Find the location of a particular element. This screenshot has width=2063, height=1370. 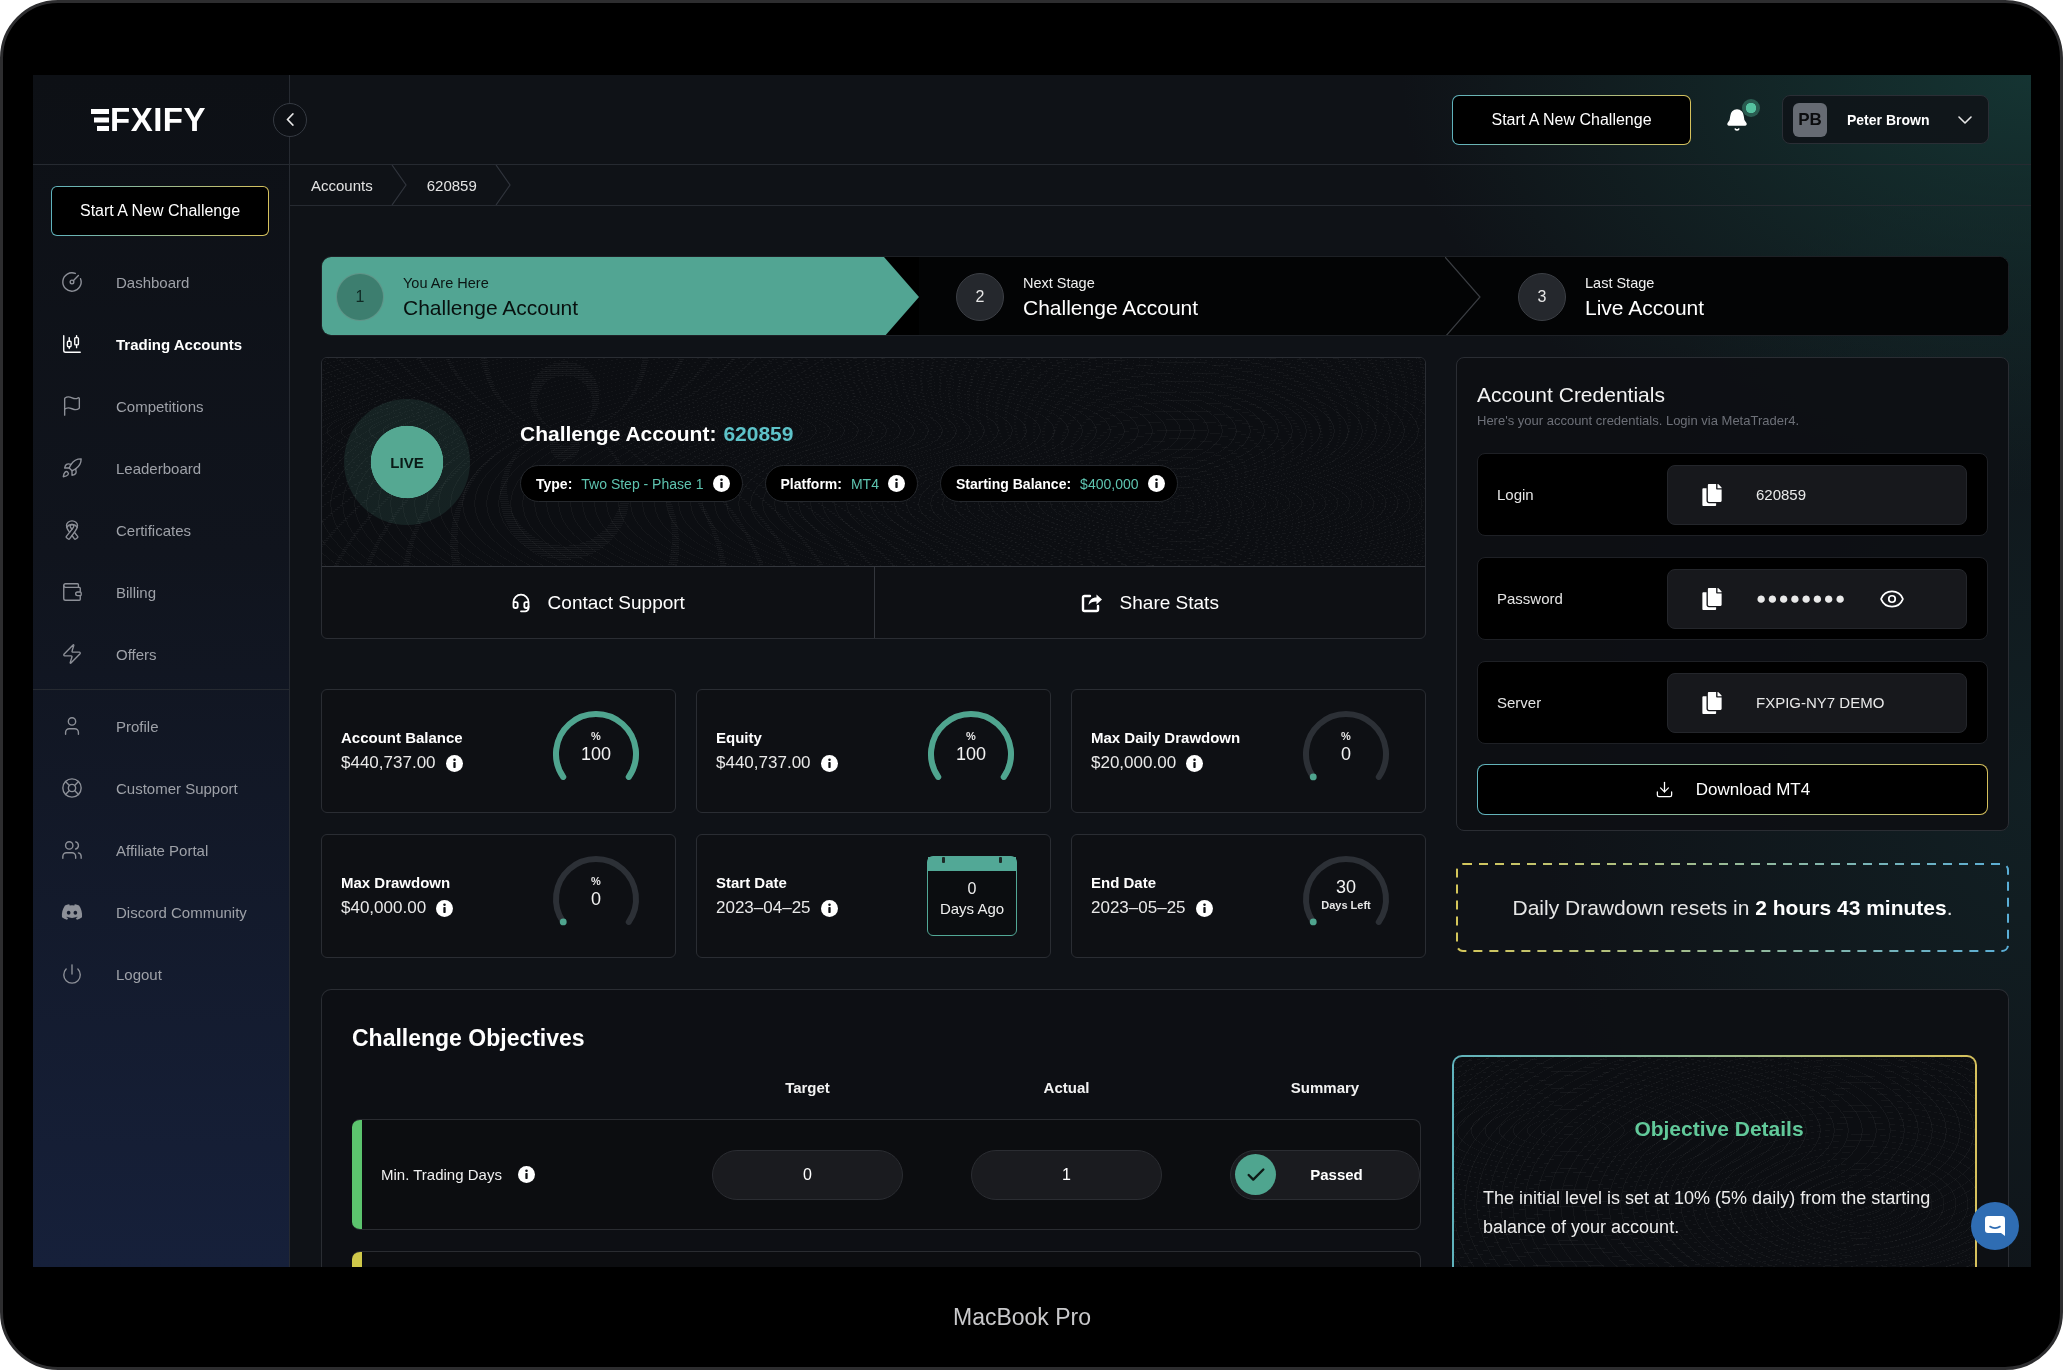

stage-title: Challenge Account is located at coordinates (1111, 307).